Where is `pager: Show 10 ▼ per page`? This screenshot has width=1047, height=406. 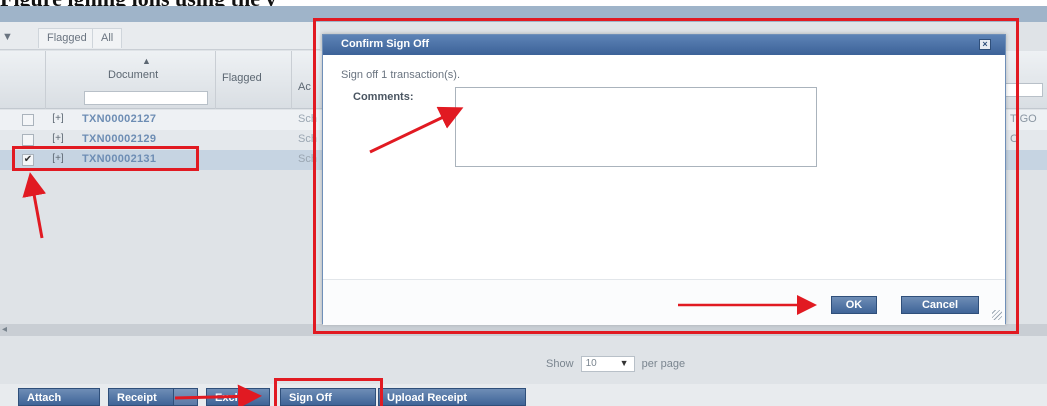
pager: Show 10 ▼ per page is located at coordinates (615, 364).